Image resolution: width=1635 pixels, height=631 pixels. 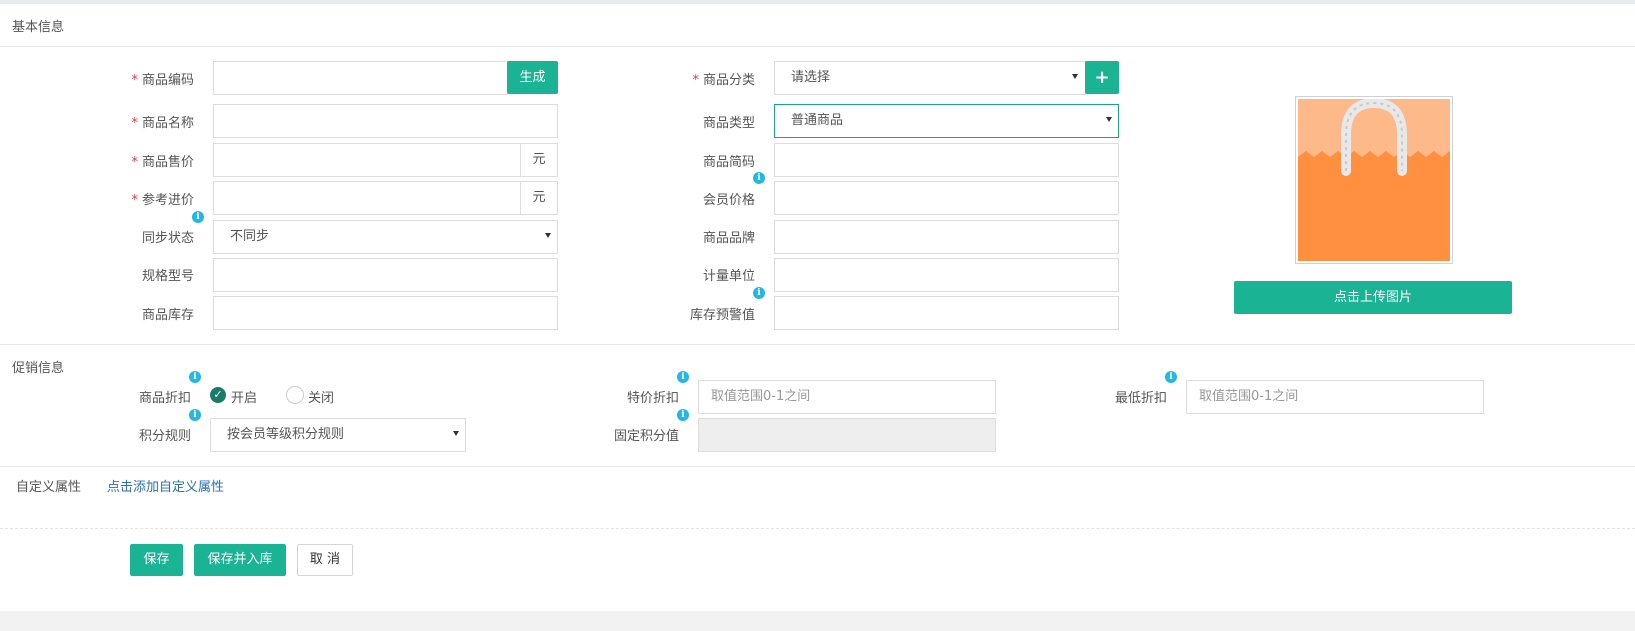 What do you see at coordinates (367, 198) in the screenshot?
I see `cost-input` at bounding box center [367, 198].